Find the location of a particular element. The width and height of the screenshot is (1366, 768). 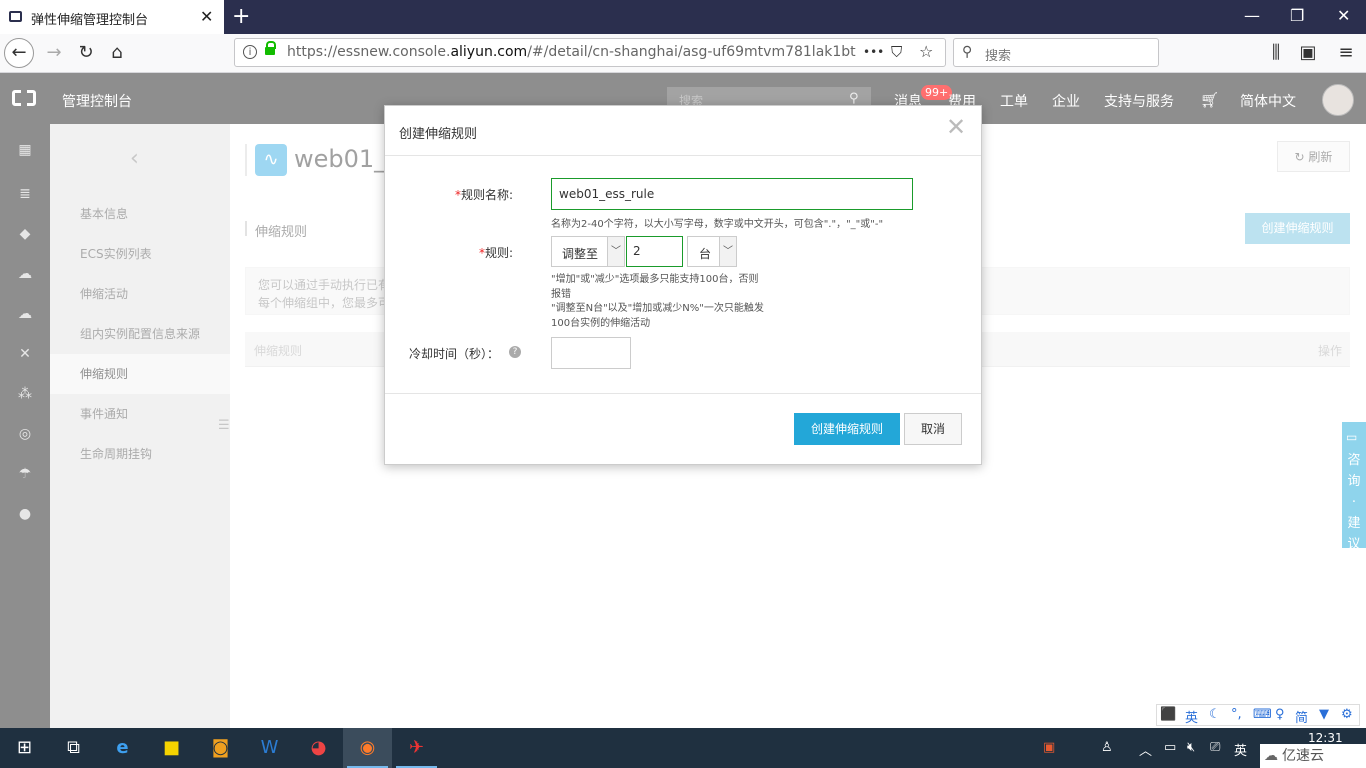

ie-icon: e is located at coordinates (122, 748).